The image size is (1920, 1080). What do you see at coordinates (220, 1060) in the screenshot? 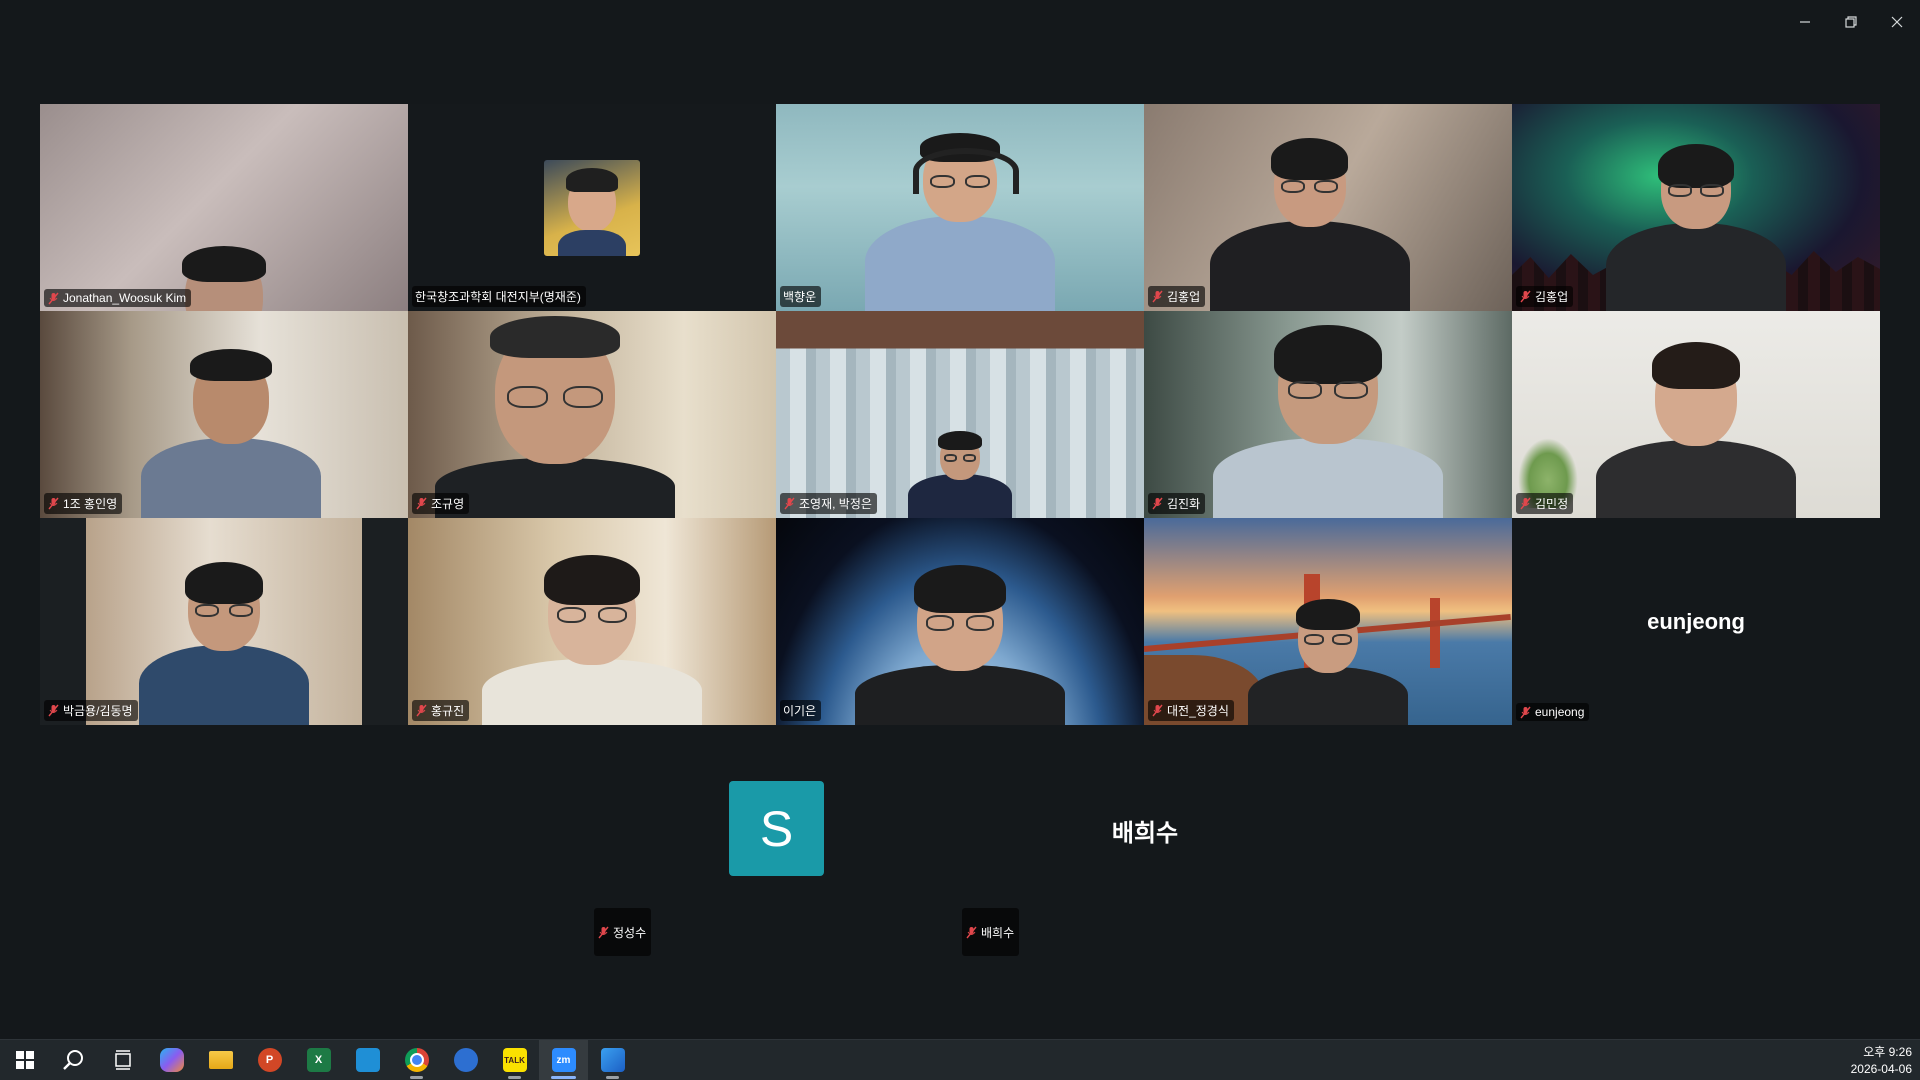
I see `file-explorer-icon` at bounding box center [220, 1060].